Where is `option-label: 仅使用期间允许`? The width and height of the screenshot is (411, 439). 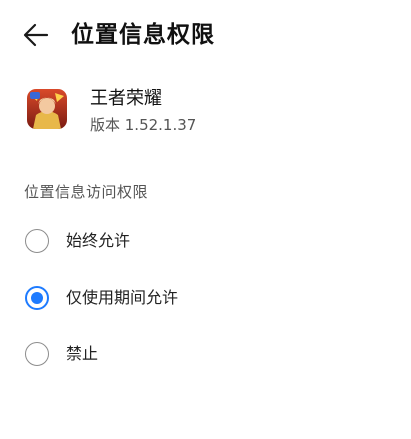
option-label: 仅使用期间允许 is located at coordinates (122, 297).